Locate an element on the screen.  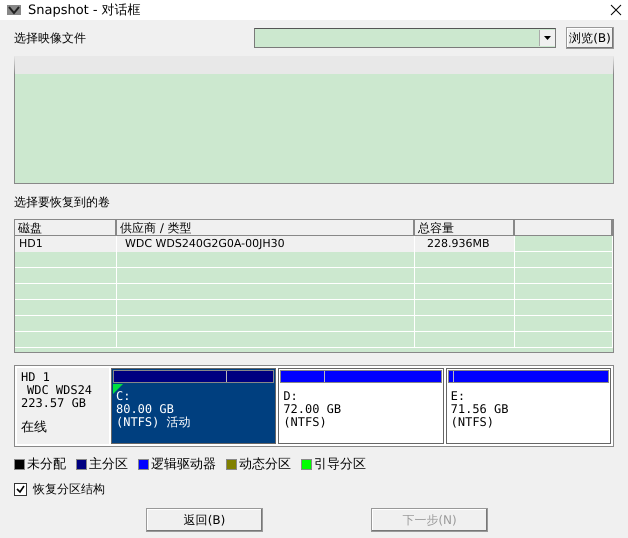
disk-status: 在线 is located at coordinates (34, 426).